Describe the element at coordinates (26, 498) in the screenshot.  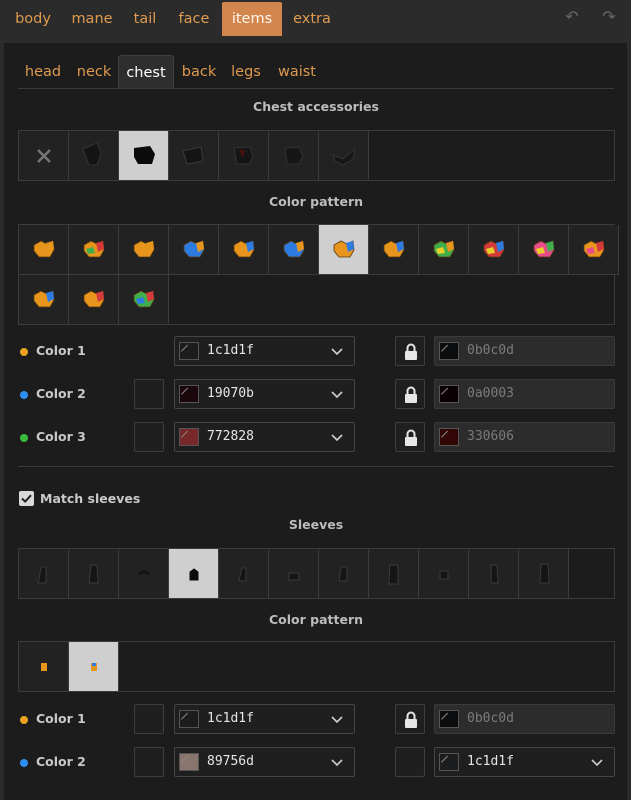
I see `match-sleeves-checkbox` at that location.